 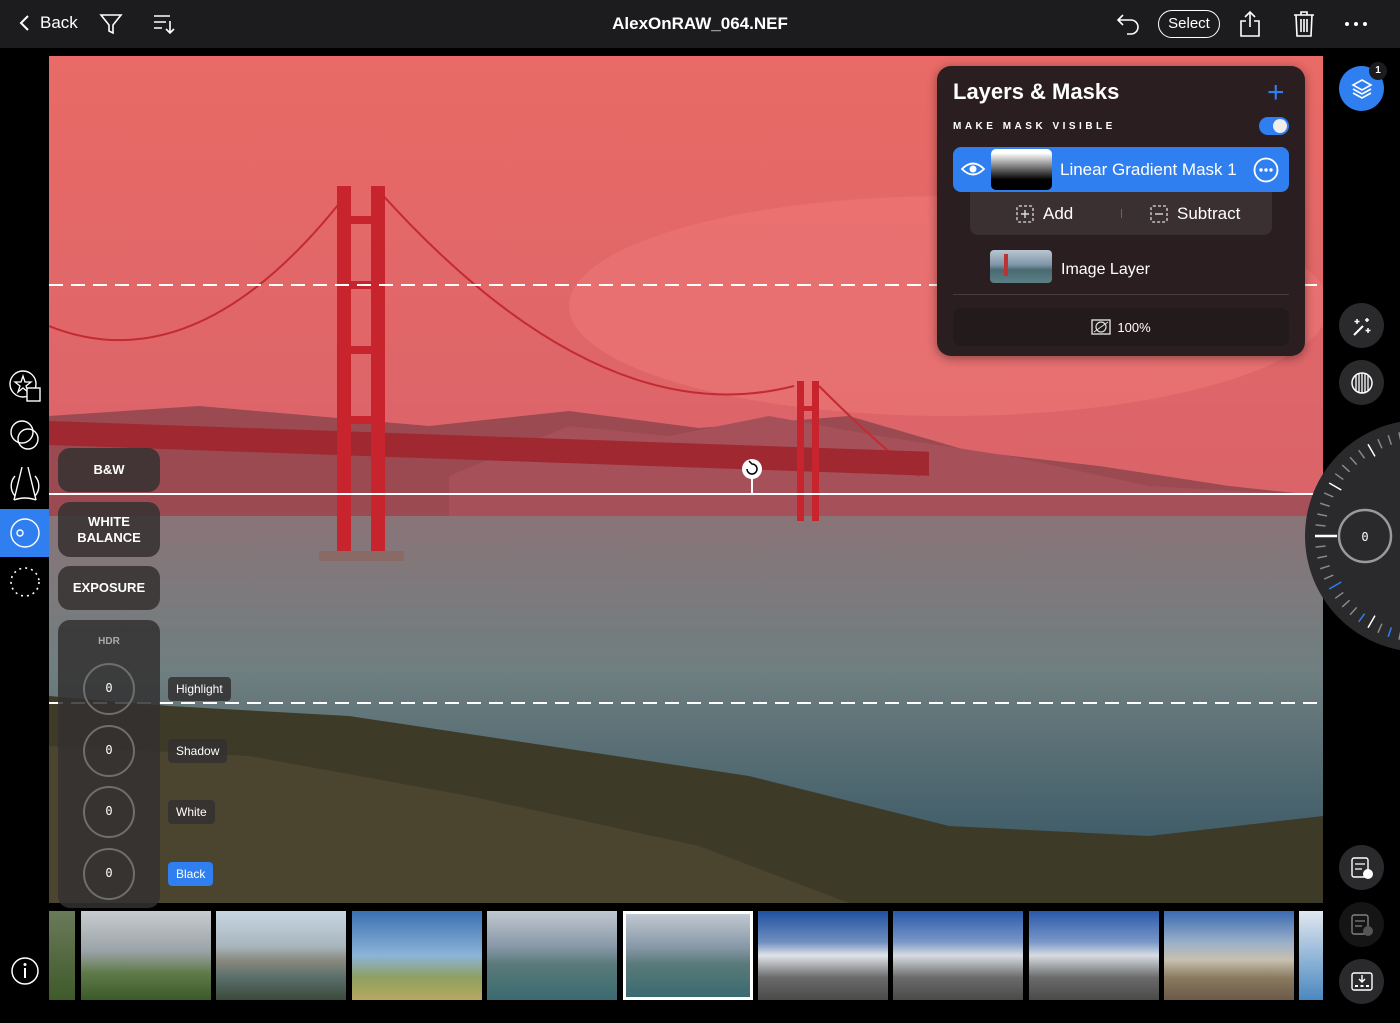 I want to click on black-knob: 0, so click(x=109, y=874).